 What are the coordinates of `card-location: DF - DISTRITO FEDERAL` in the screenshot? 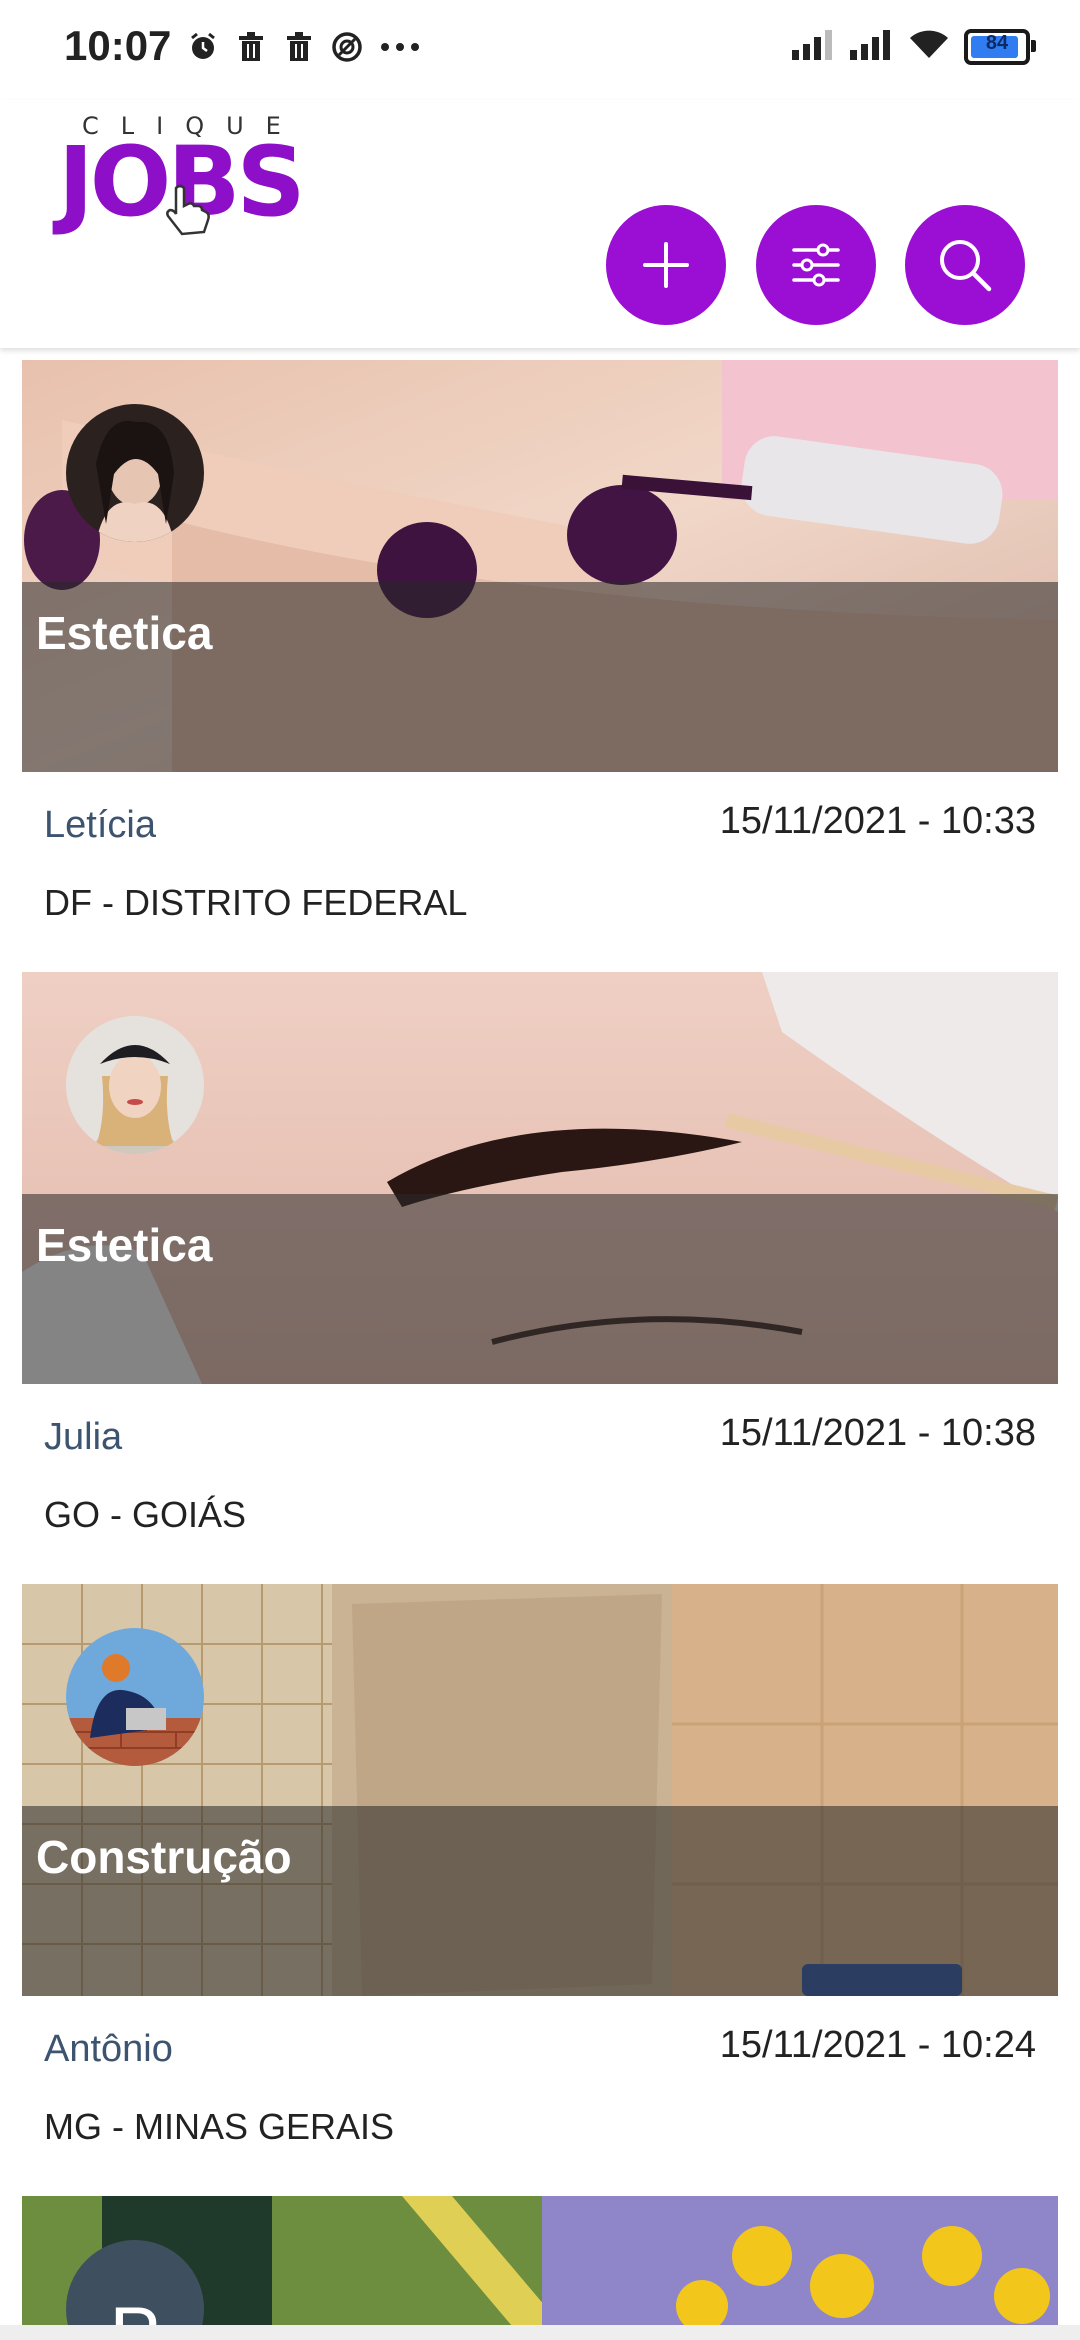 It's located at (256, 902).